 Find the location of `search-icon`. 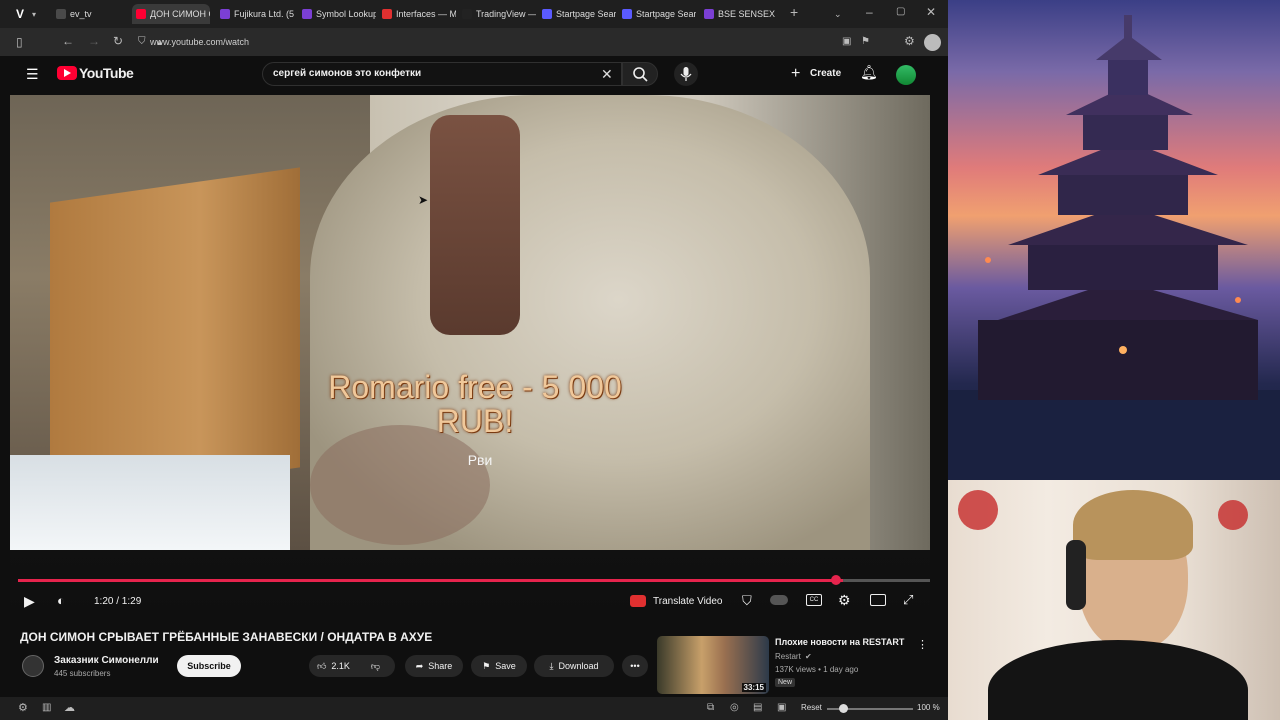

search-icon is located at coordinates (640, 74).